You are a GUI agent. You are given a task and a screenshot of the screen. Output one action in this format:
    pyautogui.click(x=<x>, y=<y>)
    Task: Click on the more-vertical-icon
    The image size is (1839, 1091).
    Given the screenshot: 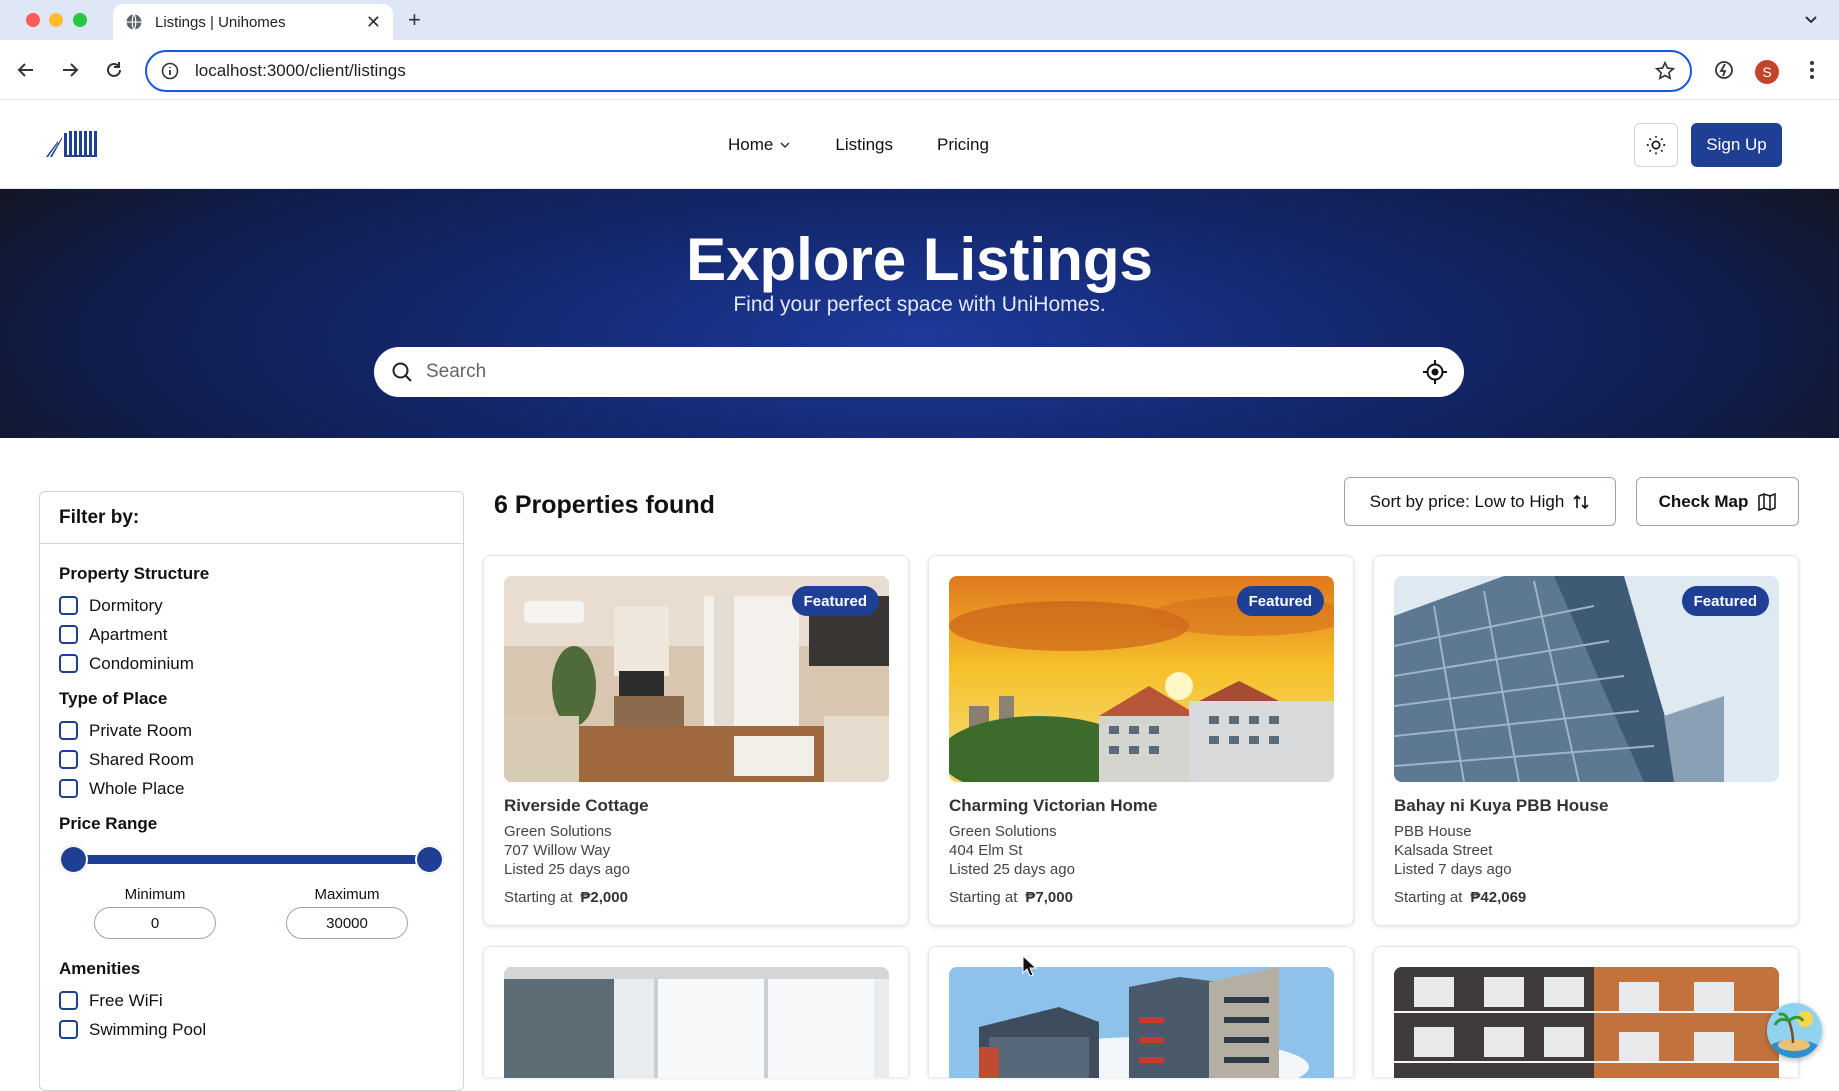 What is the action you would take?
    pyautogui.click(x=1812, y=70)
    